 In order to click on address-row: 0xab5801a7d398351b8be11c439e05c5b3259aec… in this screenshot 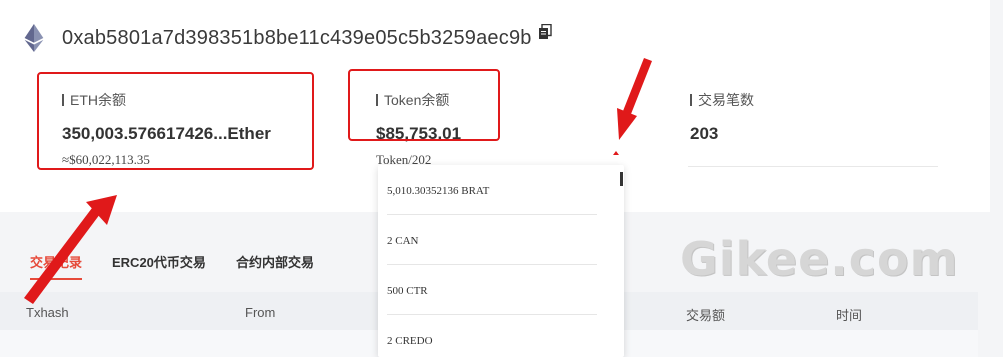, I will do `click(288, 38)`.